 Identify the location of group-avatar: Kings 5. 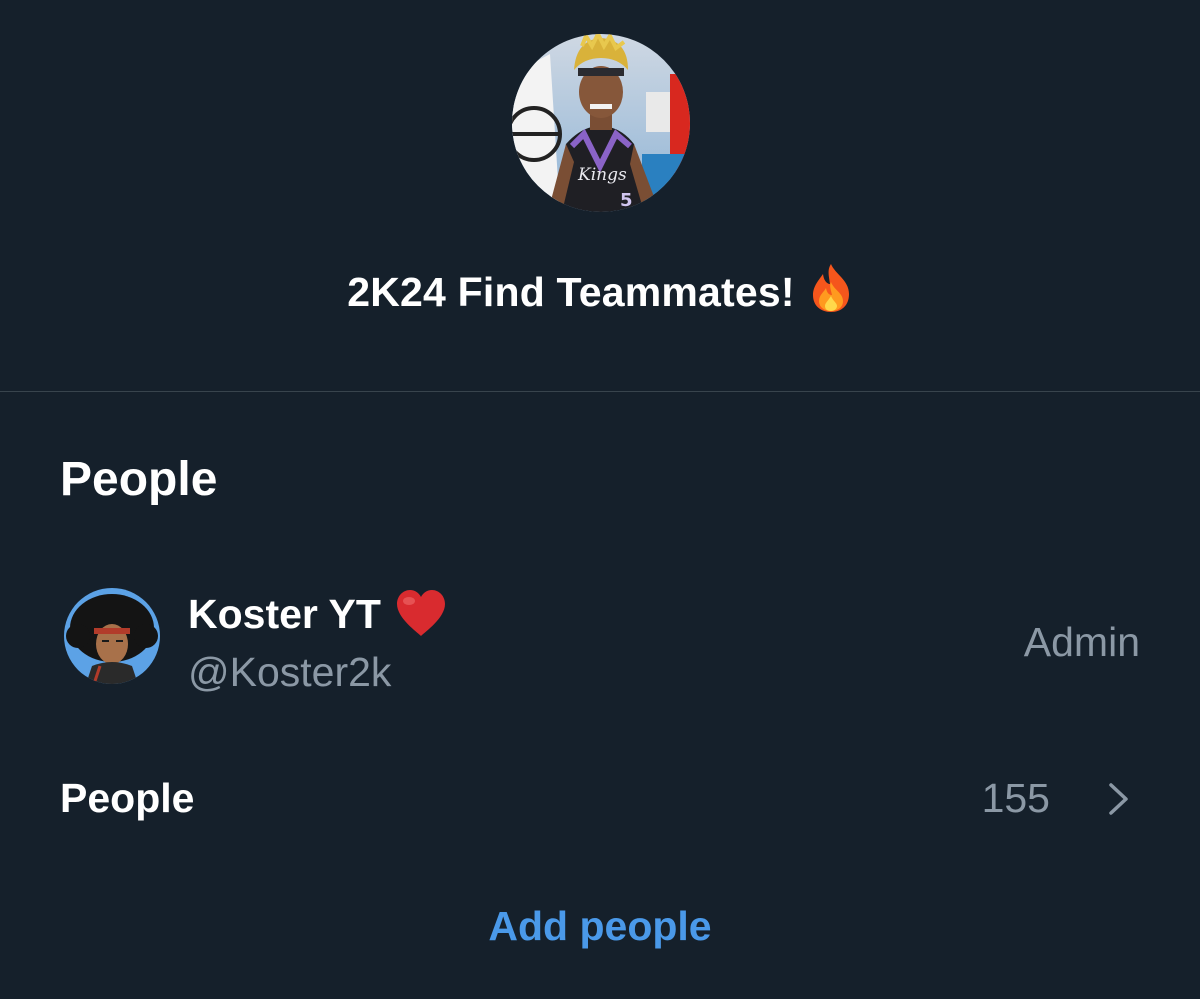
(601, 123).